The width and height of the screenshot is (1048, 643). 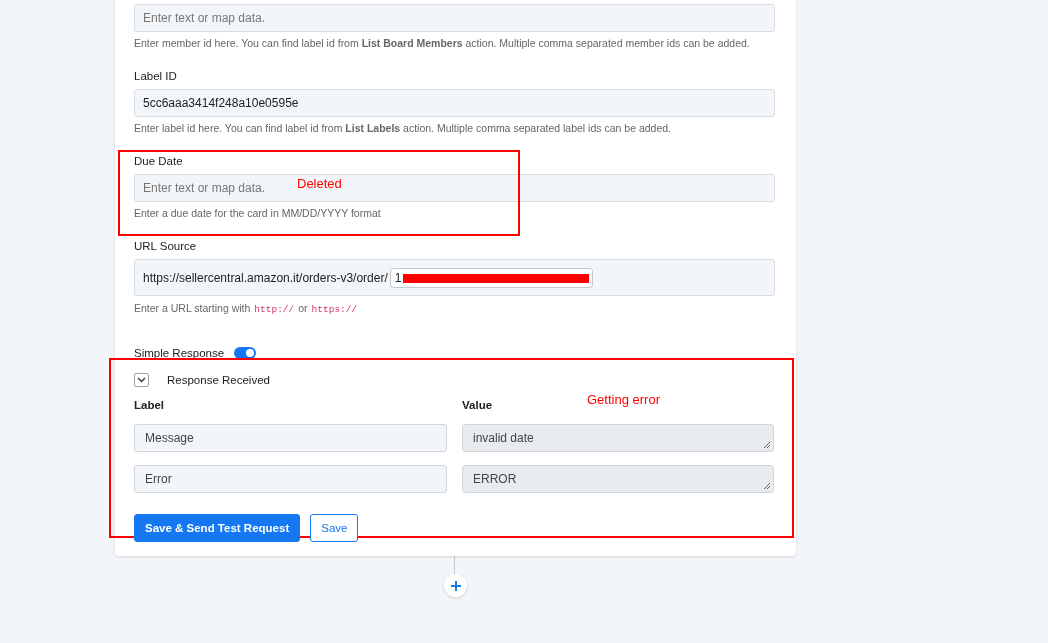 I want to click on url-prefix: https://sellercentral.amazon.it/orders-v3/order/, so click(x=265, y=277).